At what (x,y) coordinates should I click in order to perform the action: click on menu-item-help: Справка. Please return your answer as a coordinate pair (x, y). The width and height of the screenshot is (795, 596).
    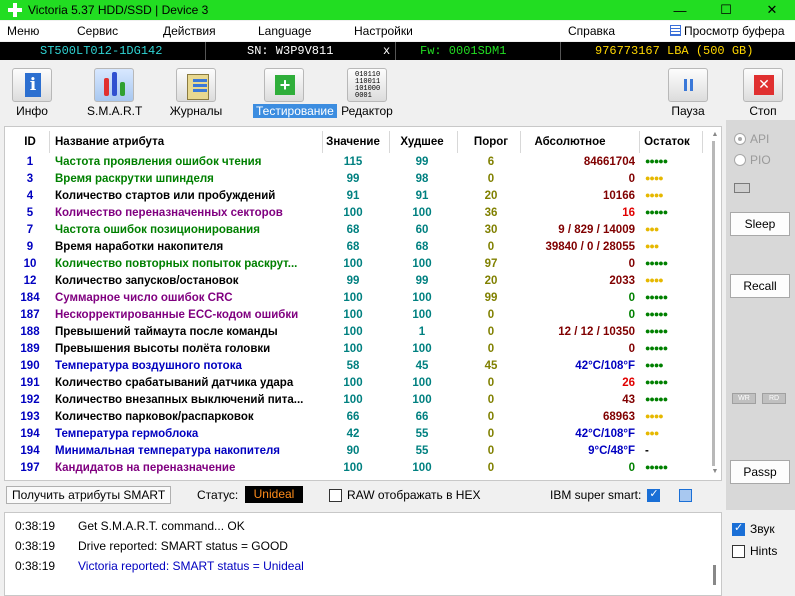
    Looking at the image, I should click on (591, 31).